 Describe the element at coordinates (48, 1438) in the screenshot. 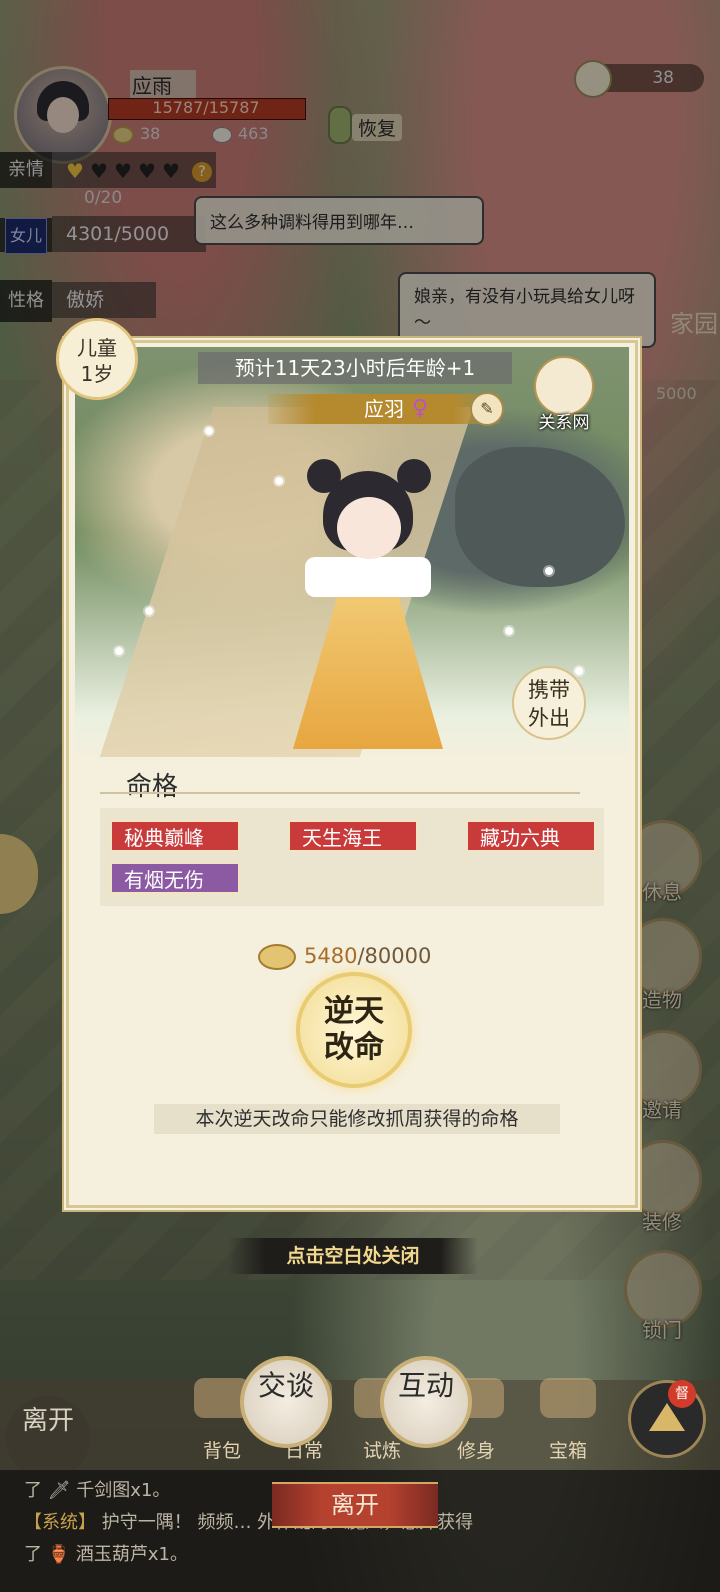

I see `leave-left-button: 离开` at that location.